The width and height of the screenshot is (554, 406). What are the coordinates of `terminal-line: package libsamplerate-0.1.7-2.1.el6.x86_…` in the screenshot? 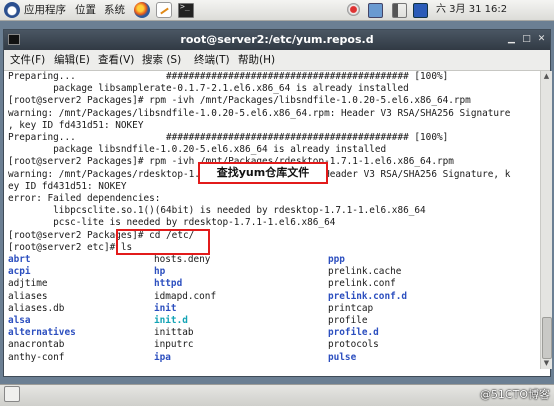 It's located at (208, 89).